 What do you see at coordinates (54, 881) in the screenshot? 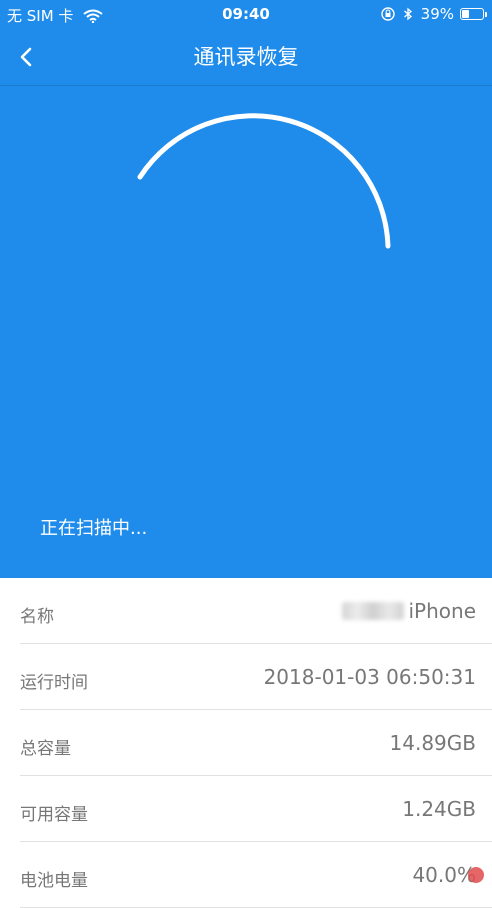
I see `info-label: 电池电量` at bounding box center [54, 881].